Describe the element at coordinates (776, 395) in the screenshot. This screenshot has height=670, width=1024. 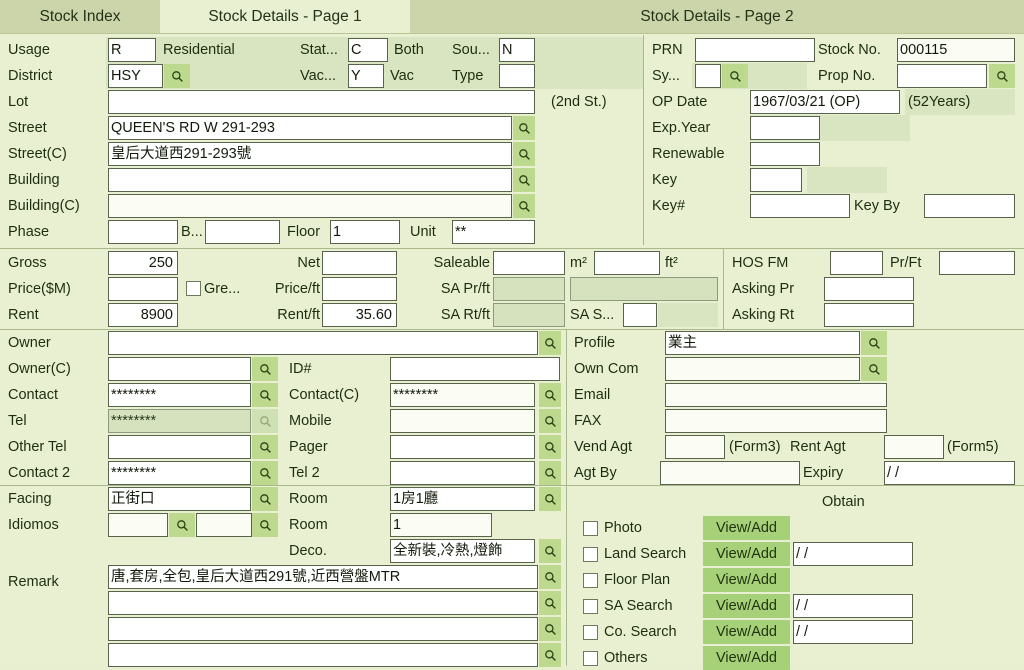
I see `email-input` at that location.